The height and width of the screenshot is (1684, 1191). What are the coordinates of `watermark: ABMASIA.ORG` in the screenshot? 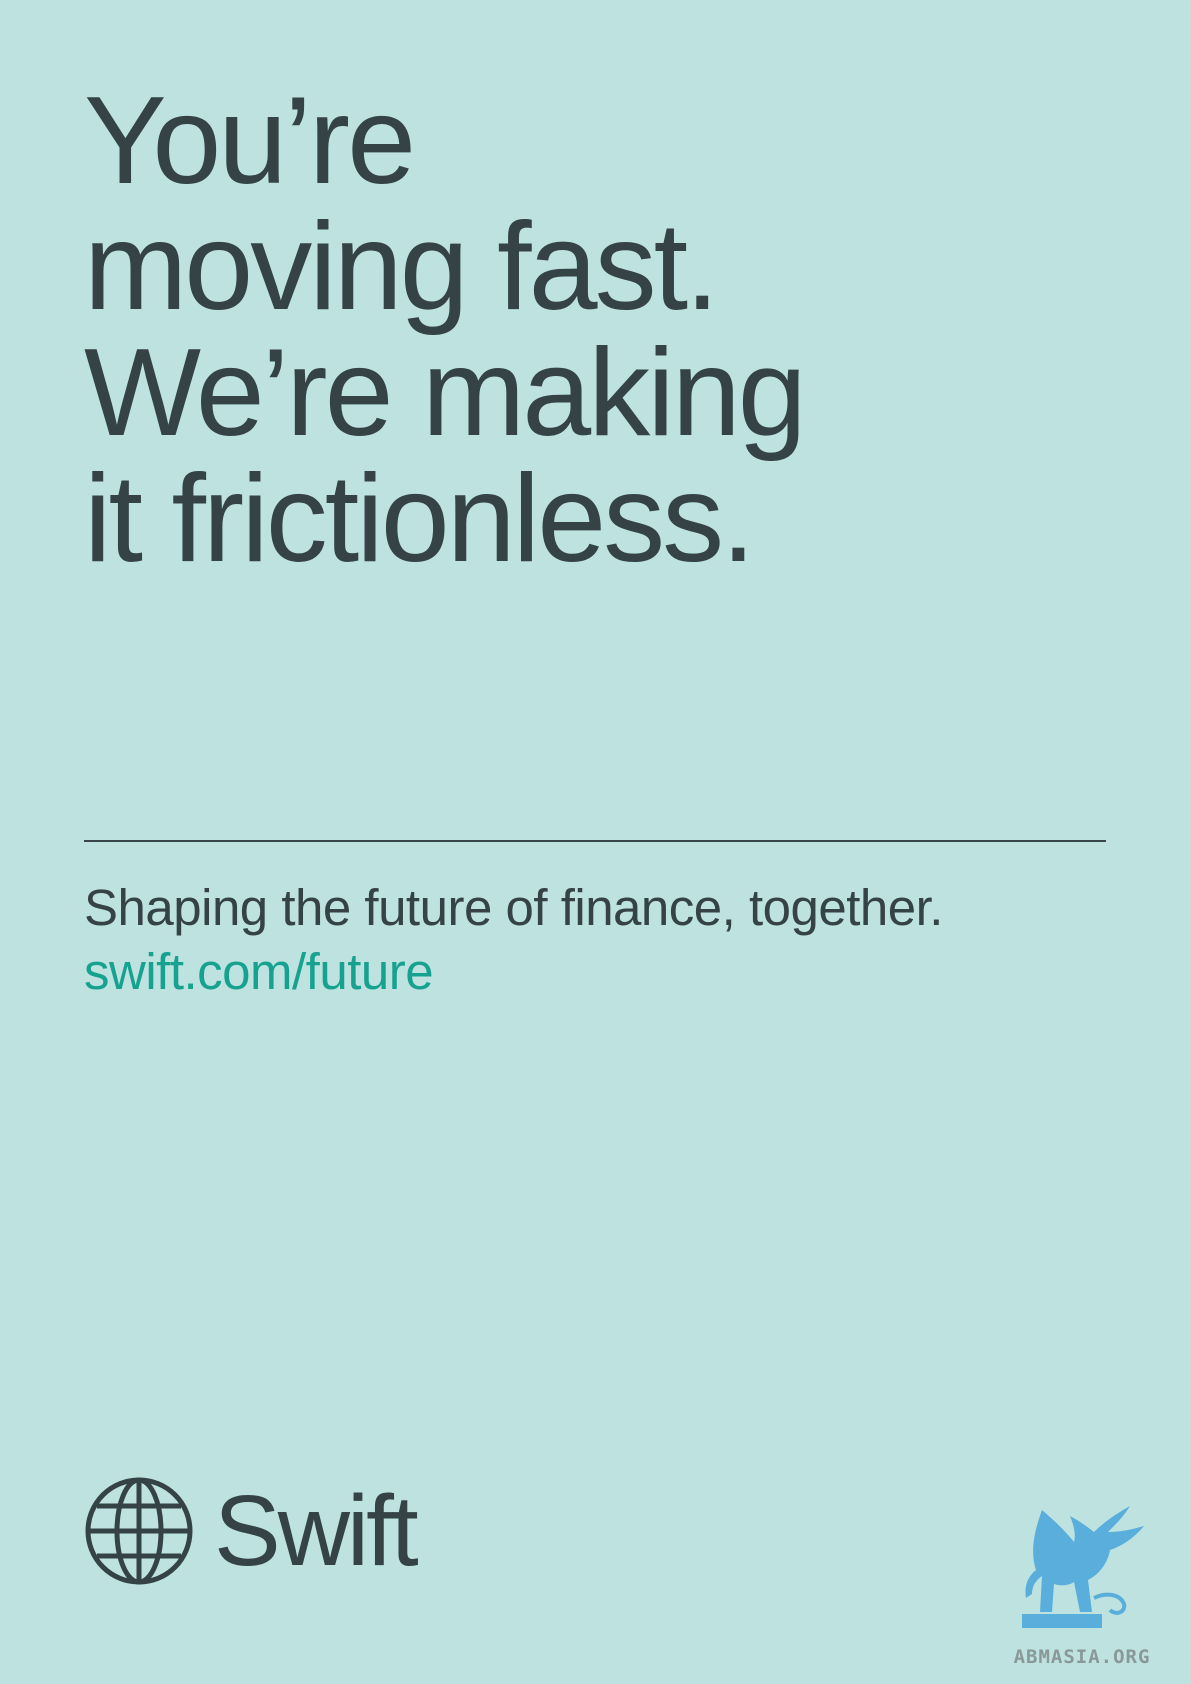 It's located at (1082, 1587).